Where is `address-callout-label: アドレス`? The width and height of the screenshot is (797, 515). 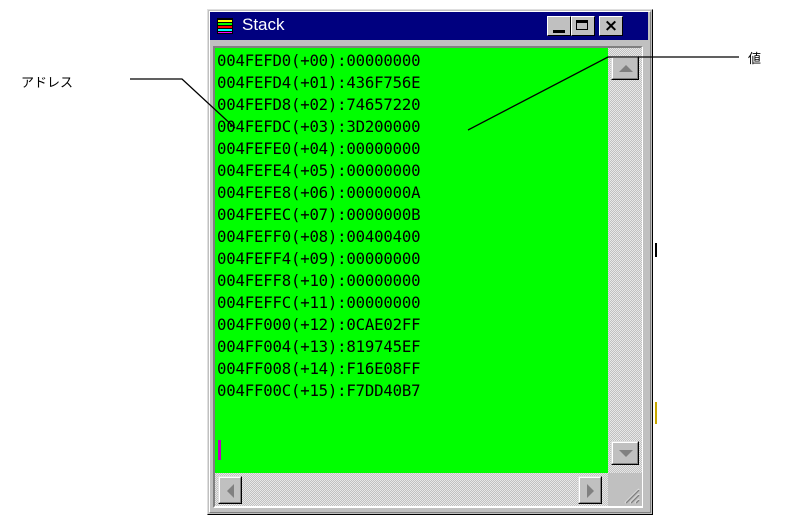 address-callout-label: アドレス is located at coordinates (47, 83).